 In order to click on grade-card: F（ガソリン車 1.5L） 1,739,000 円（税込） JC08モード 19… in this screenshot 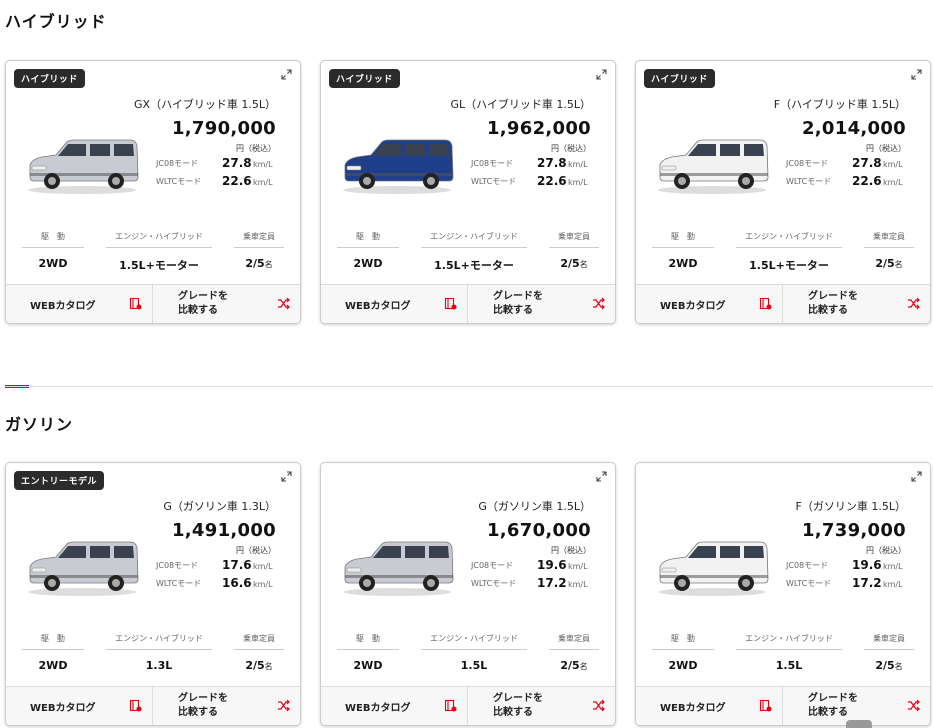, I will do `click(783, 594)`.